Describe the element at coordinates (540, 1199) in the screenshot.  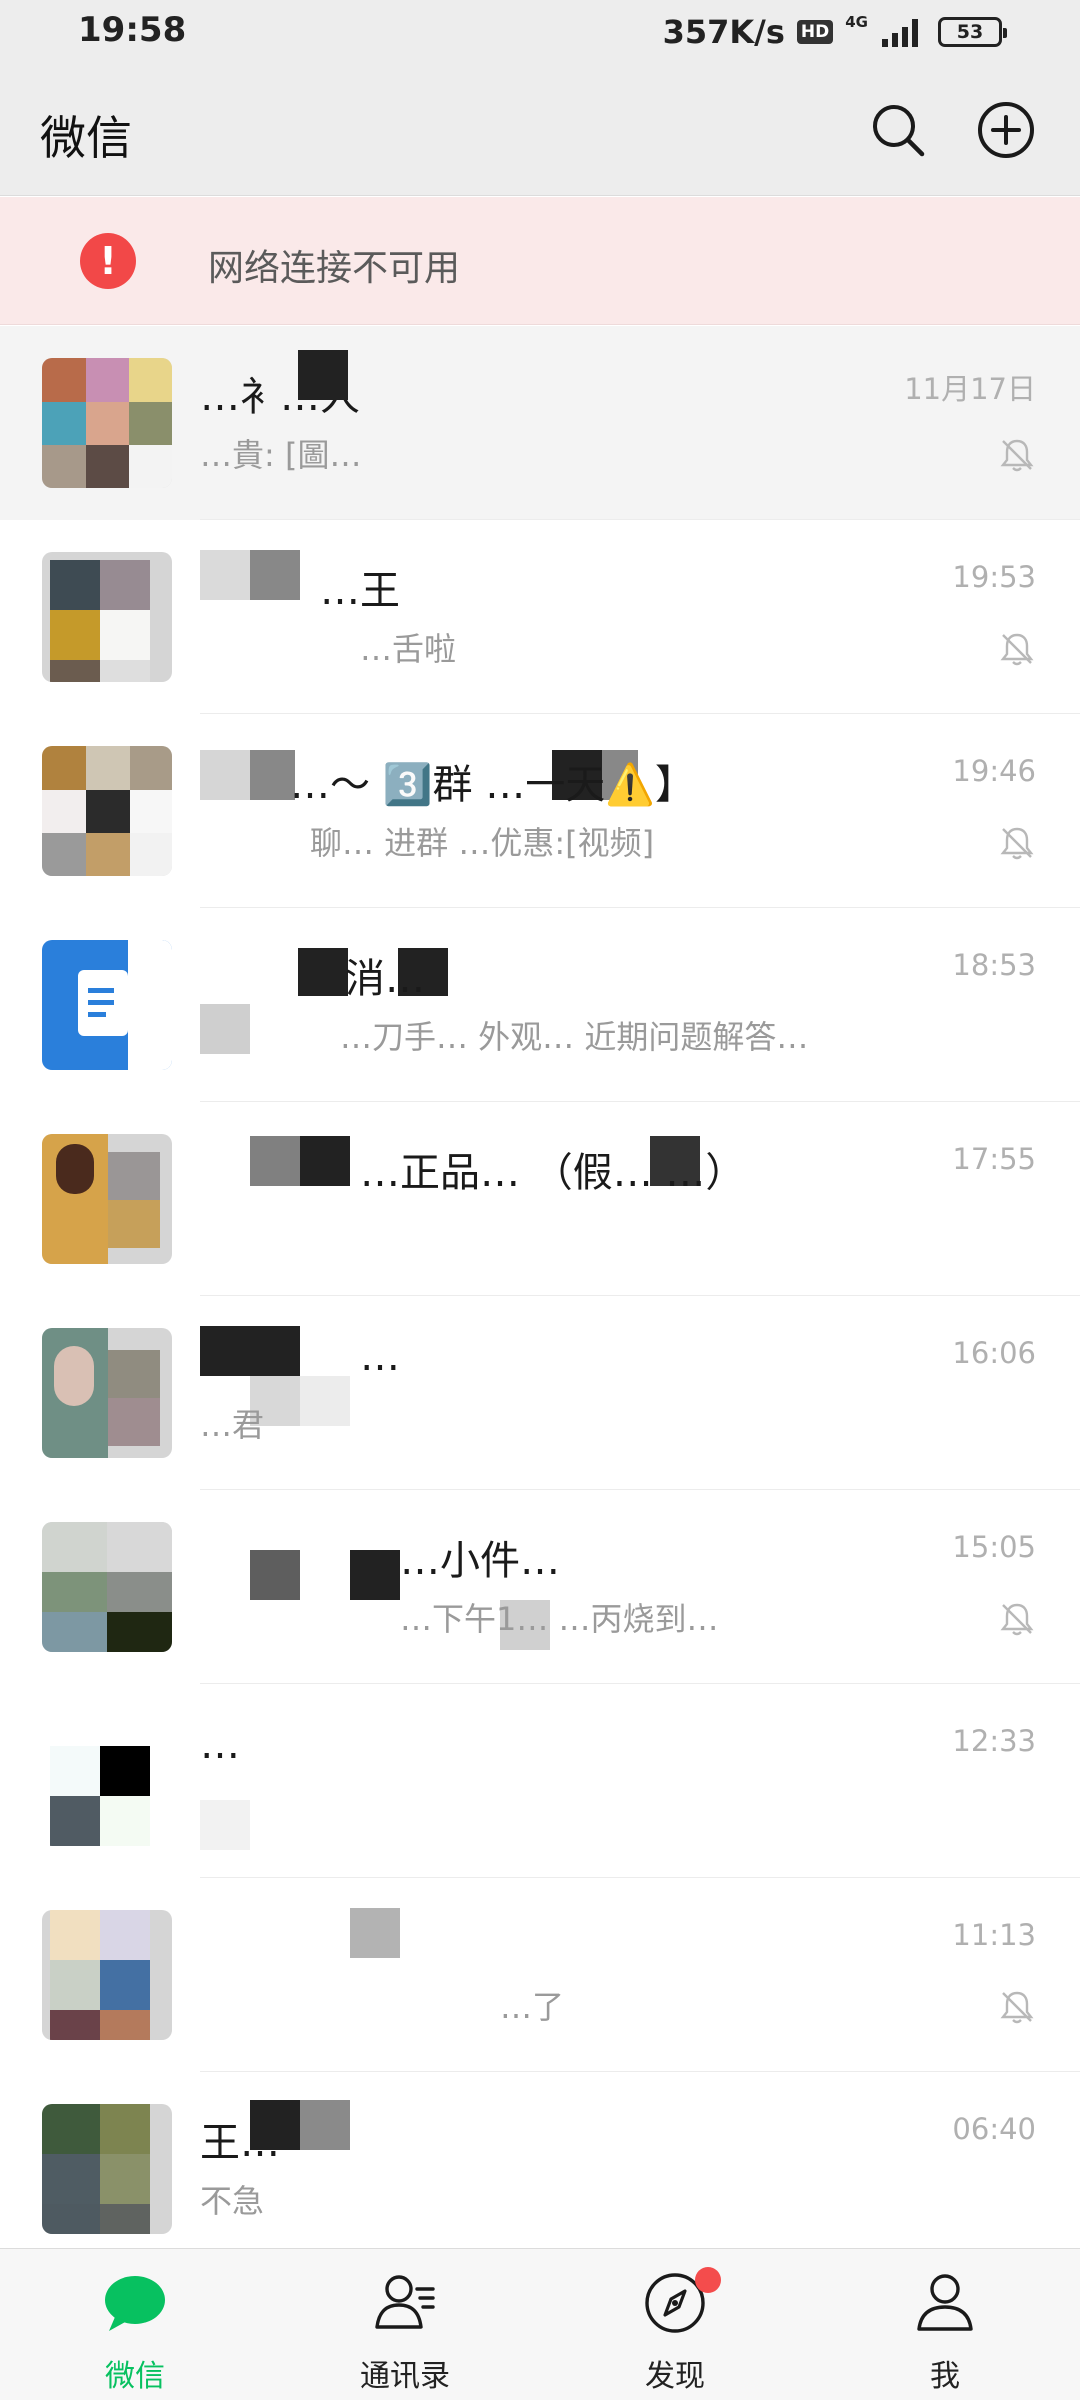
I see `chat-item: …正品… （假… …） 17:55` at that location.